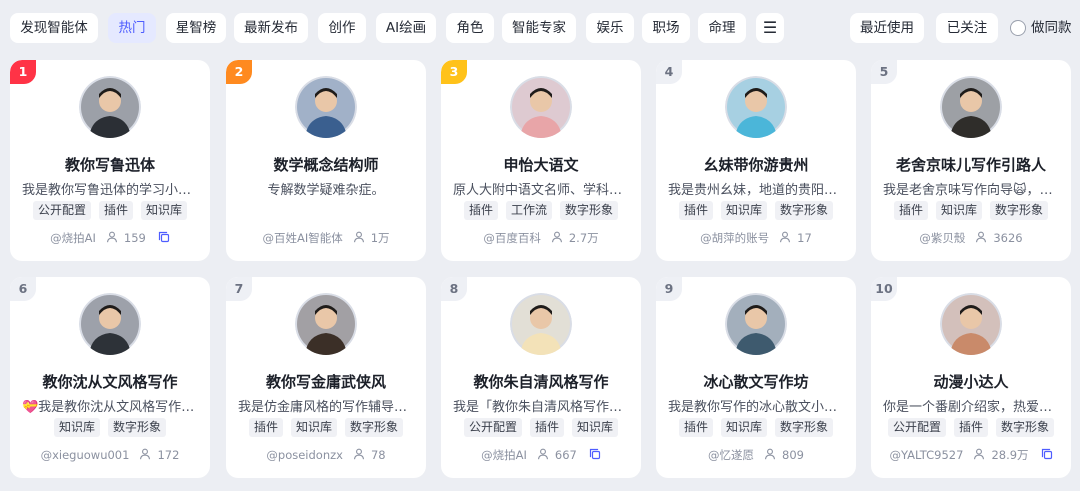  I want to click on author-name: @YALTC9527, so click(926, 455).